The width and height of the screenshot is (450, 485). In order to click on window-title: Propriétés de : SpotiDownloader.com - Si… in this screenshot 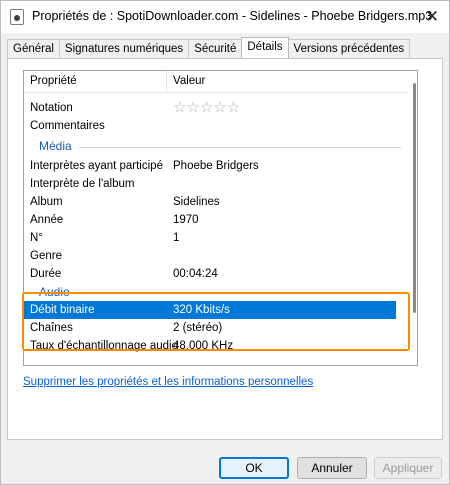, I will do `click(232, 16)`.